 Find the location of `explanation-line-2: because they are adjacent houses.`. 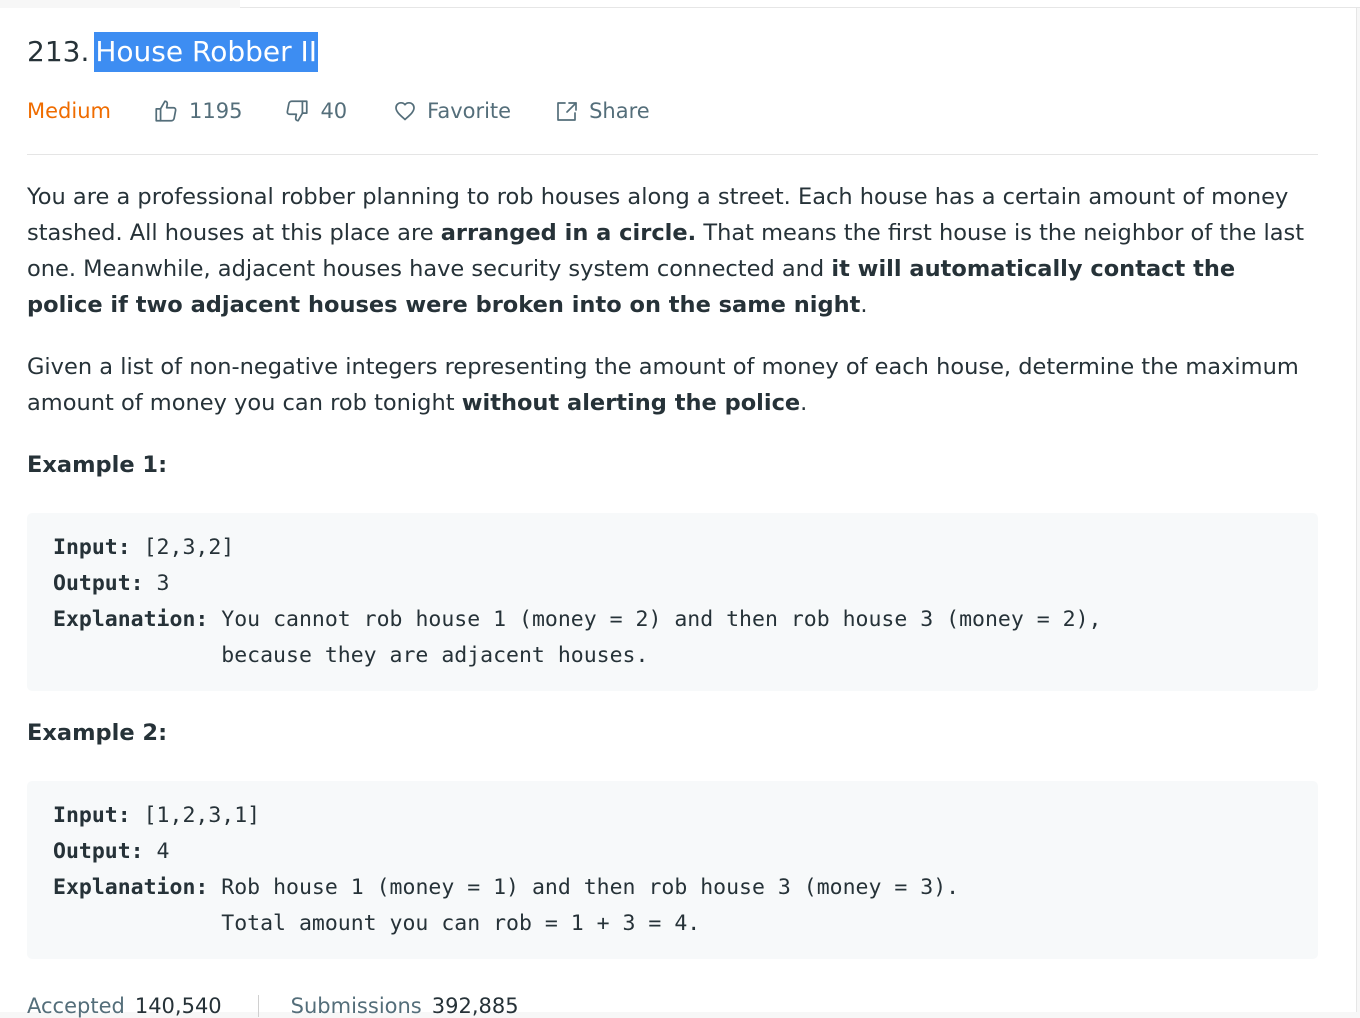

explanation-line-2: because they are adjacent houses. is located at coordinates (351, 655).